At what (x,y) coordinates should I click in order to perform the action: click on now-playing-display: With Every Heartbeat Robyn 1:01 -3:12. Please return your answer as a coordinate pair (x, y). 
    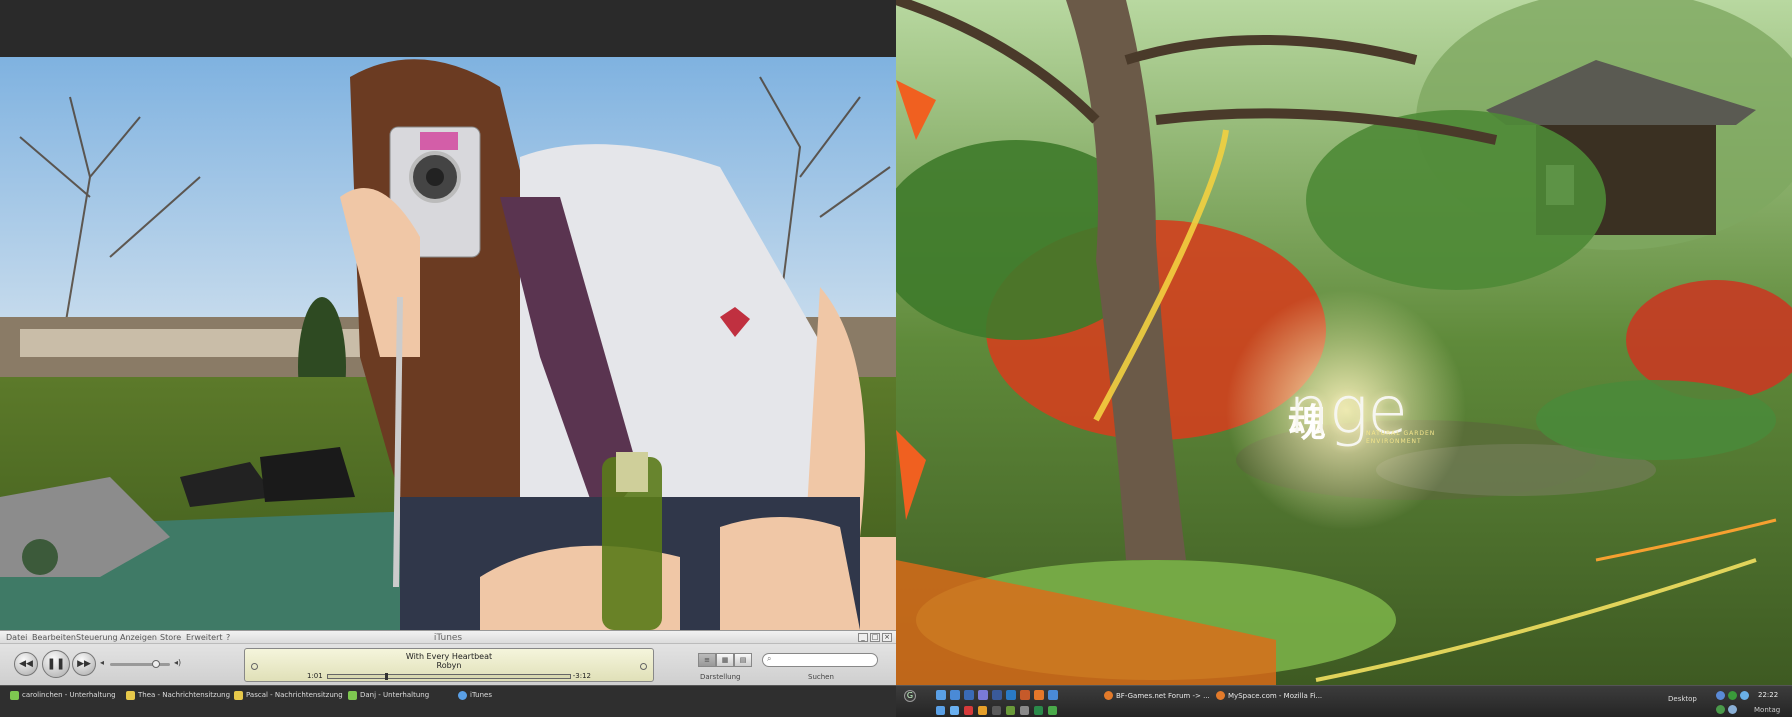
    Looking at the image, I should click on (449, 665).